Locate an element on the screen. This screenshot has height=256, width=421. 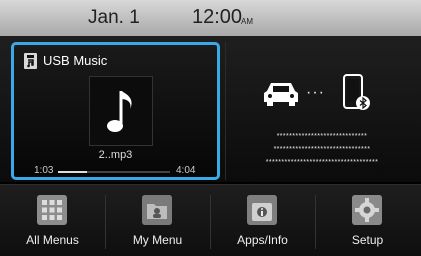
bluetooth-icon is located at coordinates (363, 103).